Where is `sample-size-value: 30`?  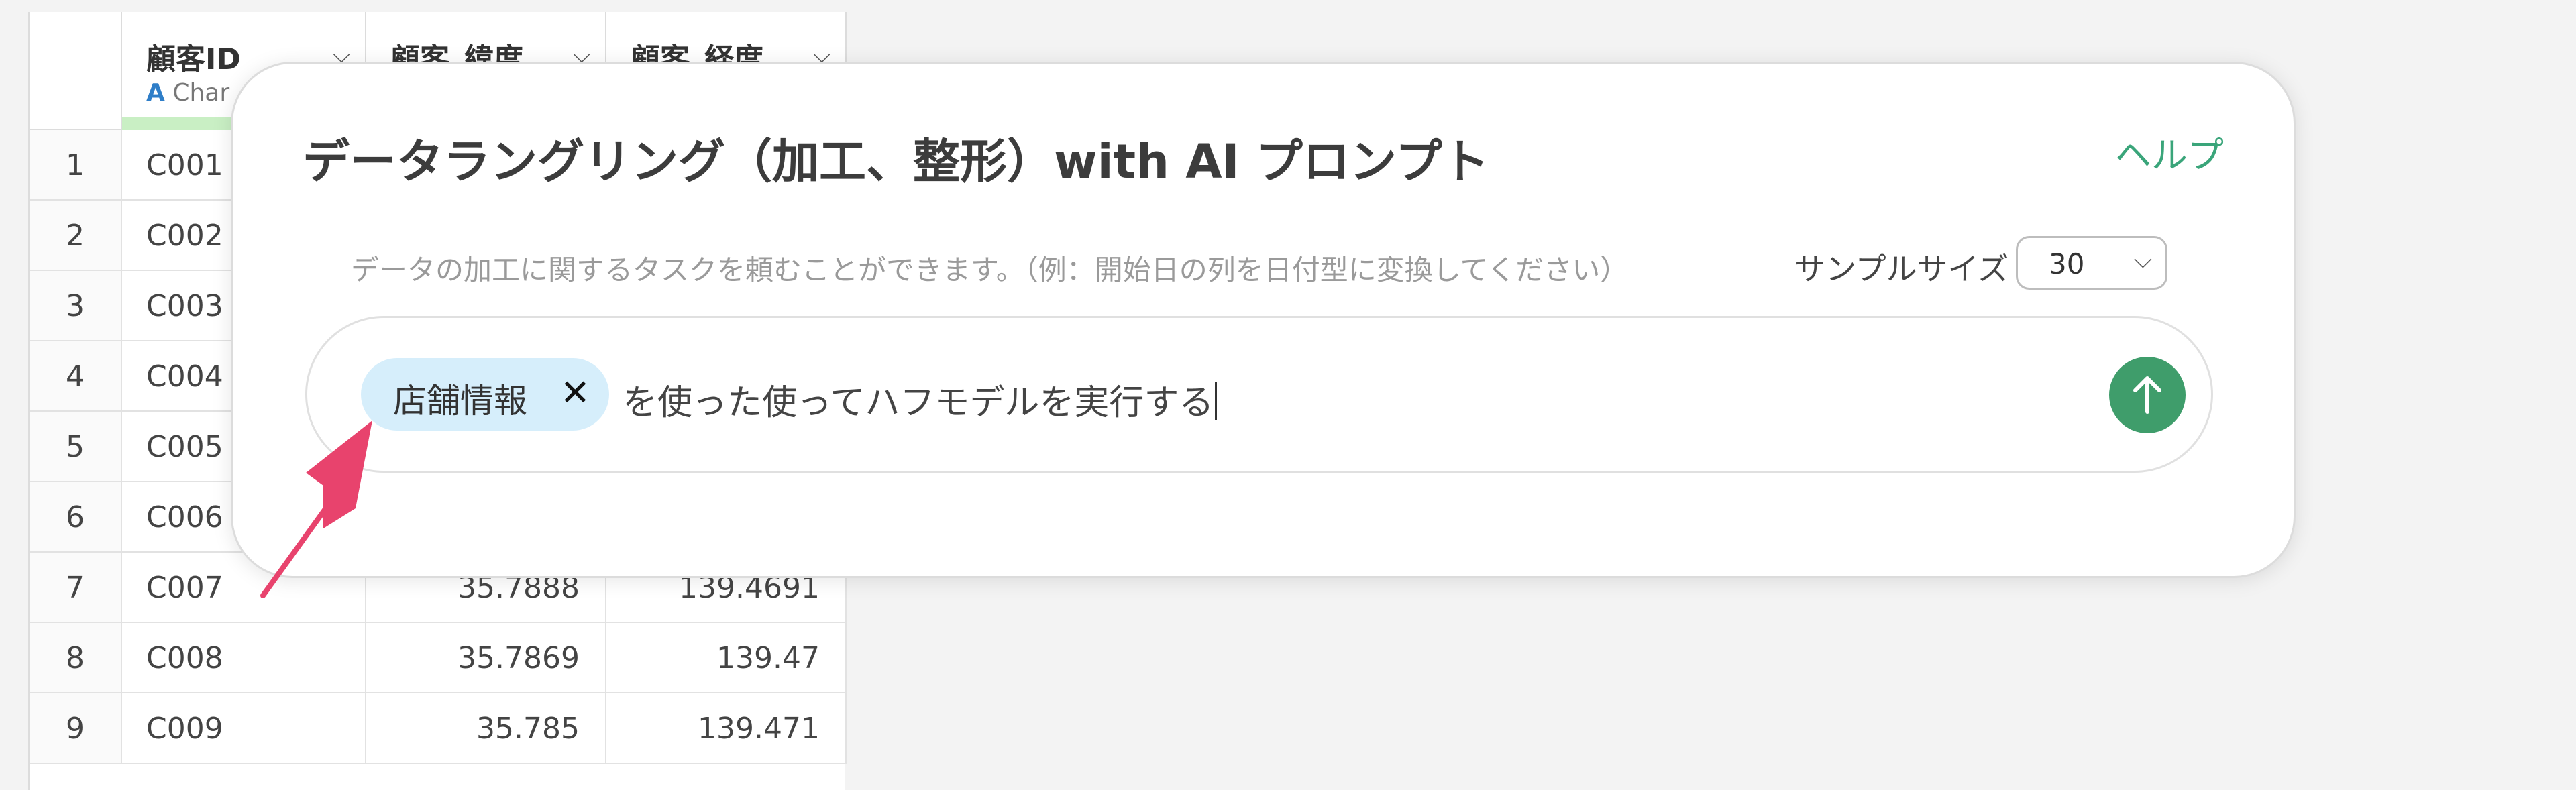 sample-size-value: 30 is located at coordinates (2067, 263).